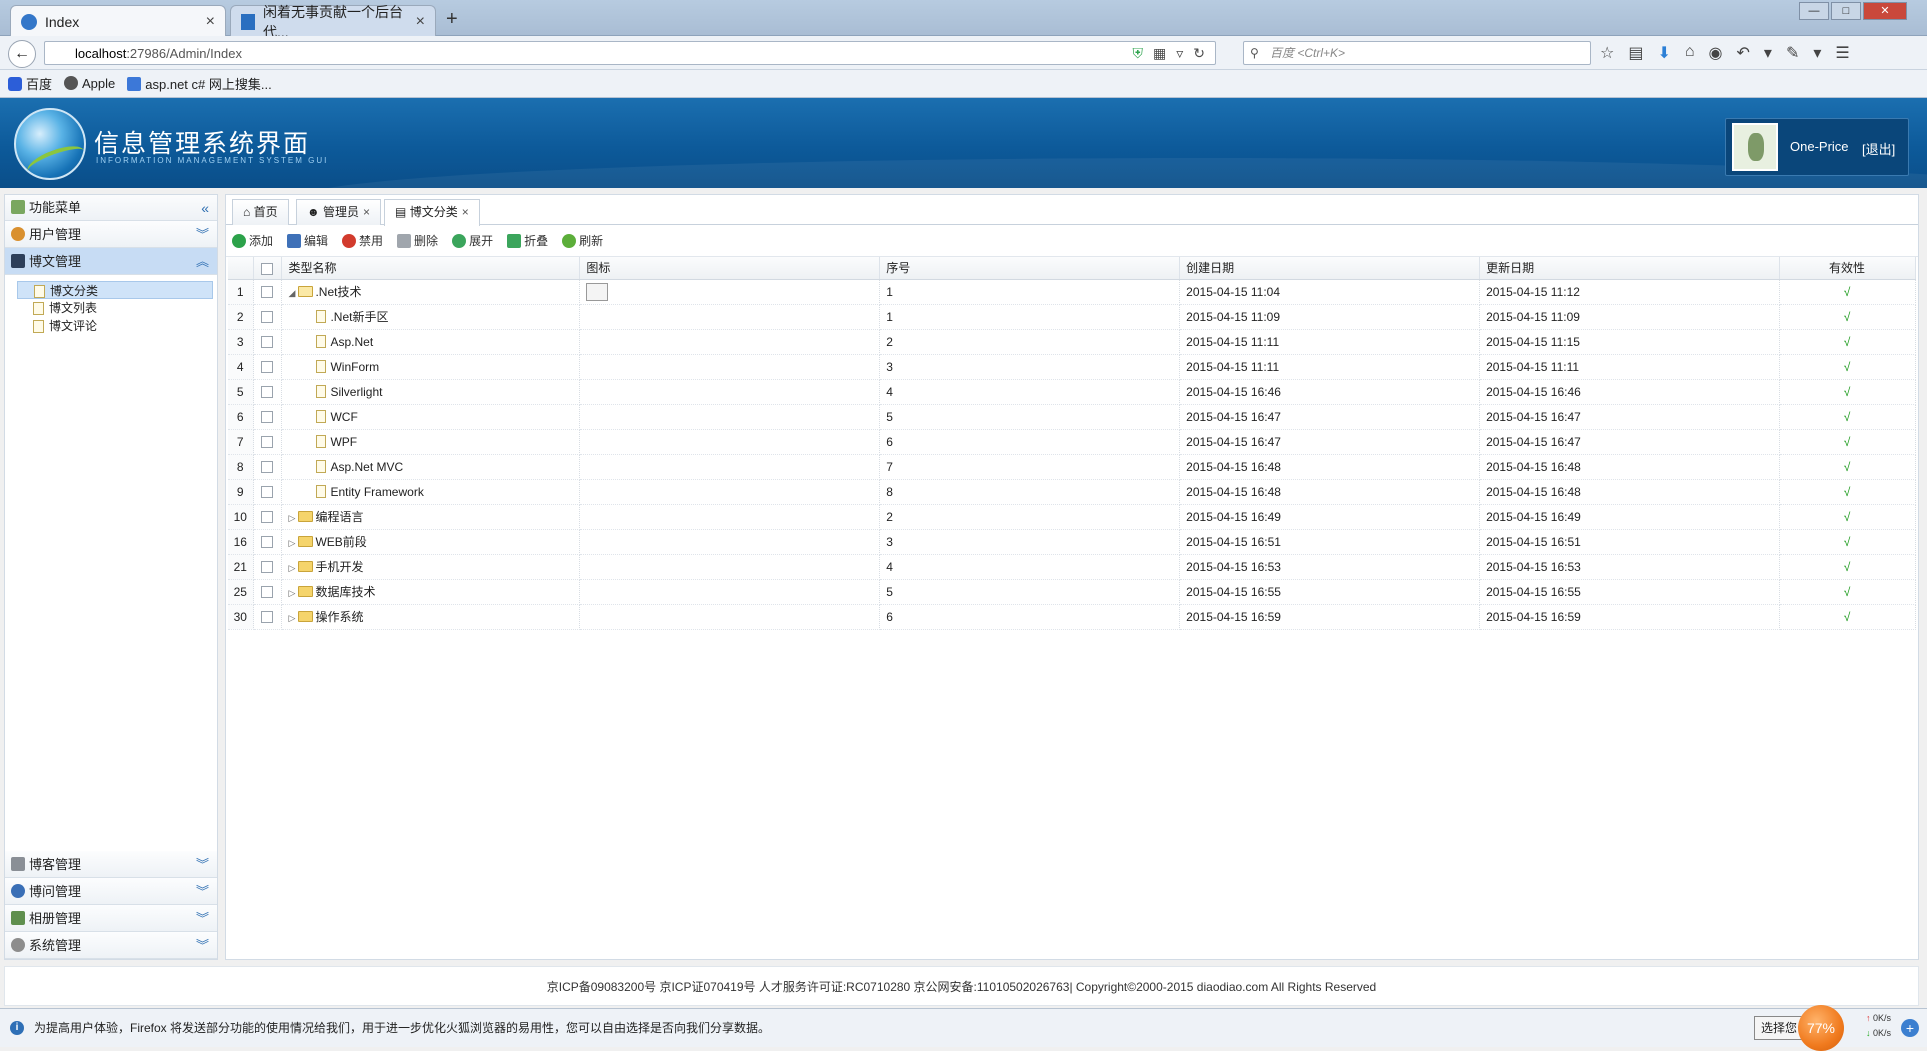 This screenshot has width=1927, height=1051. What do you see at coordinates (333, 22) in the screenshot?
I see `browser-tab-other: 闲着无事贡献一个后台代... ×` at bounding box center [333, 22].